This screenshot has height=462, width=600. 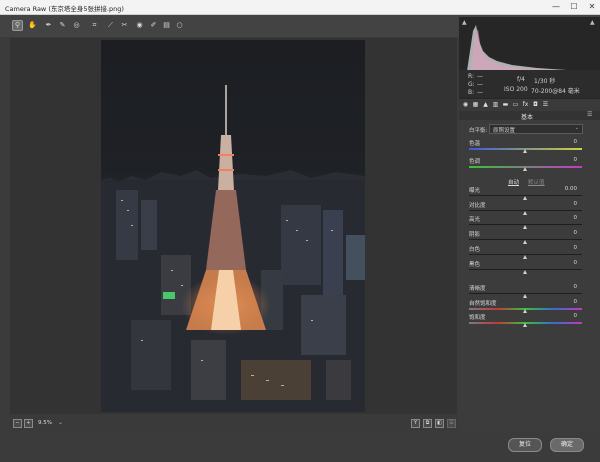 What do you see at coordinates (567, 445) in the screenshot?
I see `ok-button: 确定` at bounding box center [567, 445].